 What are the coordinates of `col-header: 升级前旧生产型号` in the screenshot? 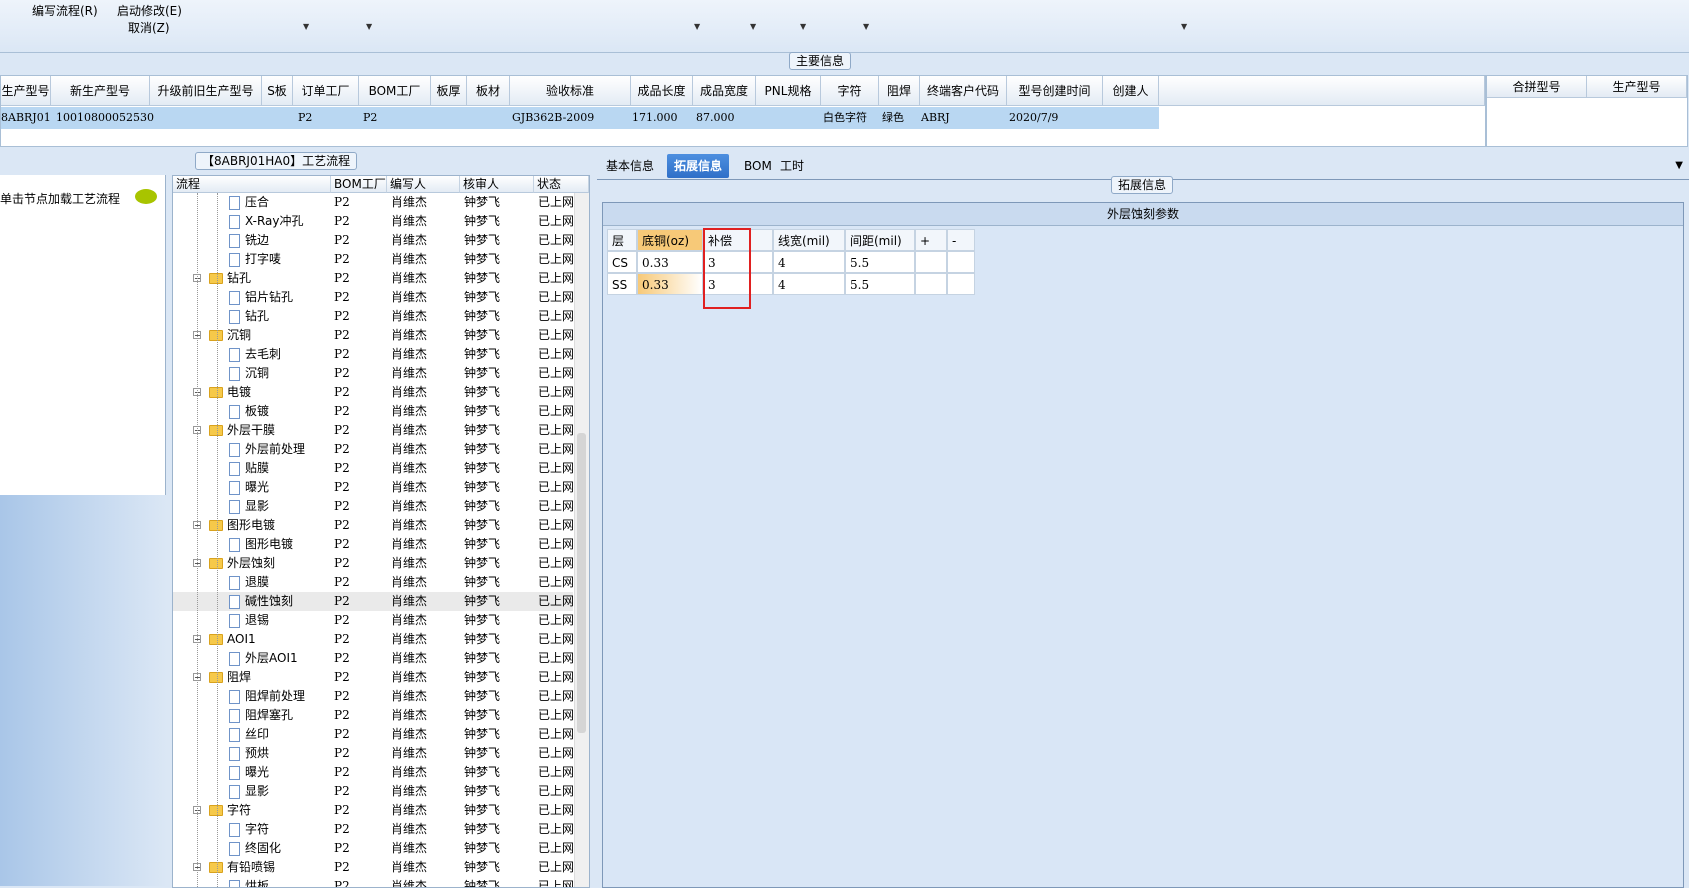 It's located at (206, 91).